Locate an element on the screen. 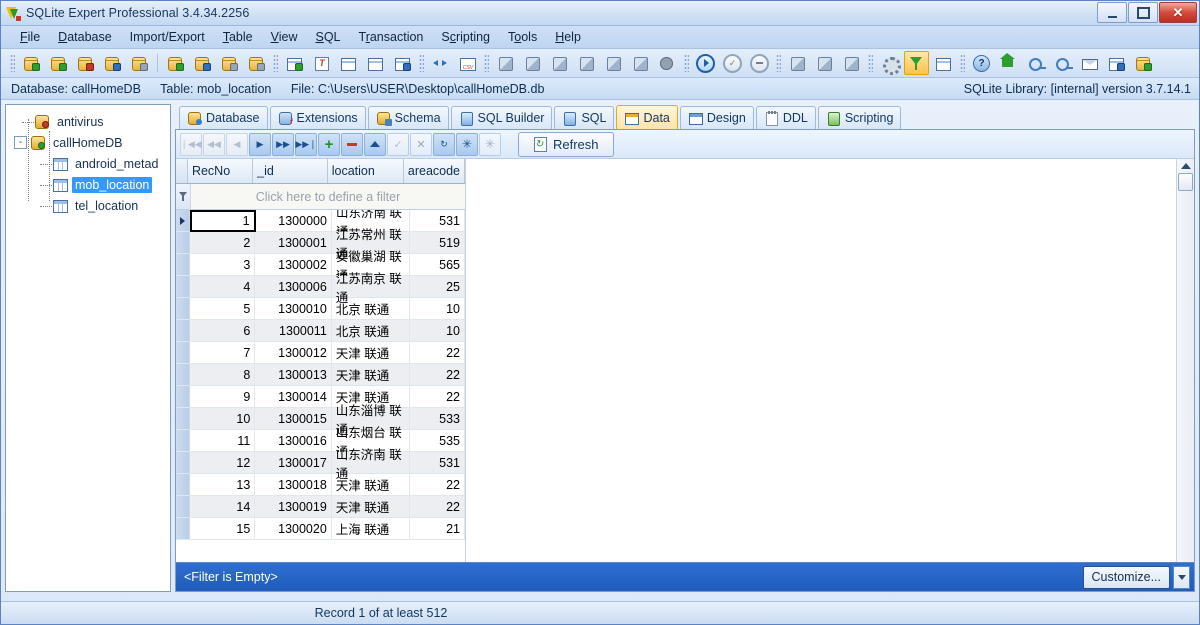 The height and width of the screenshot is (625, 1200). register-key-icon is located at coordinates (1062, 63).